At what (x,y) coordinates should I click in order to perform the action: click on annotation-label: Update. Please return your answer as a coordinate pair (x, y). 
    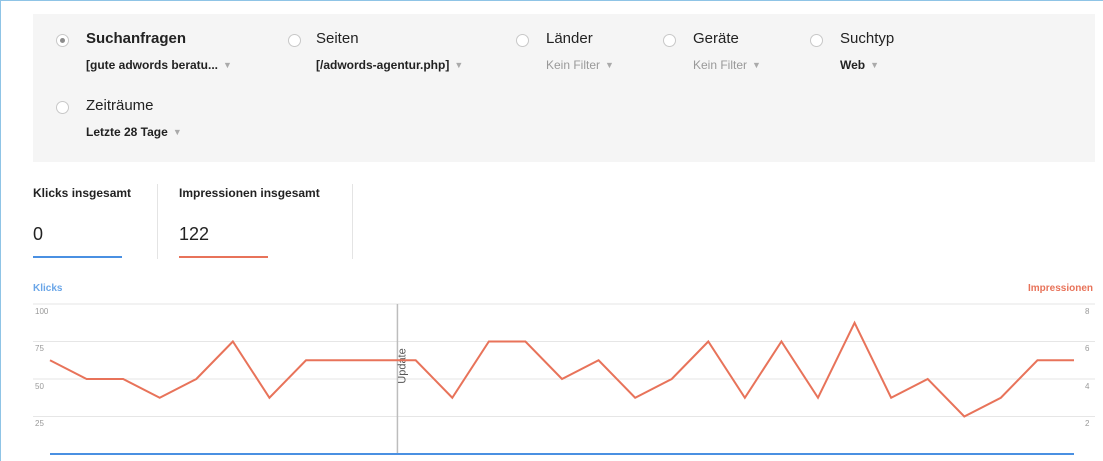
    Looking at the image, I should click on (402, 365).